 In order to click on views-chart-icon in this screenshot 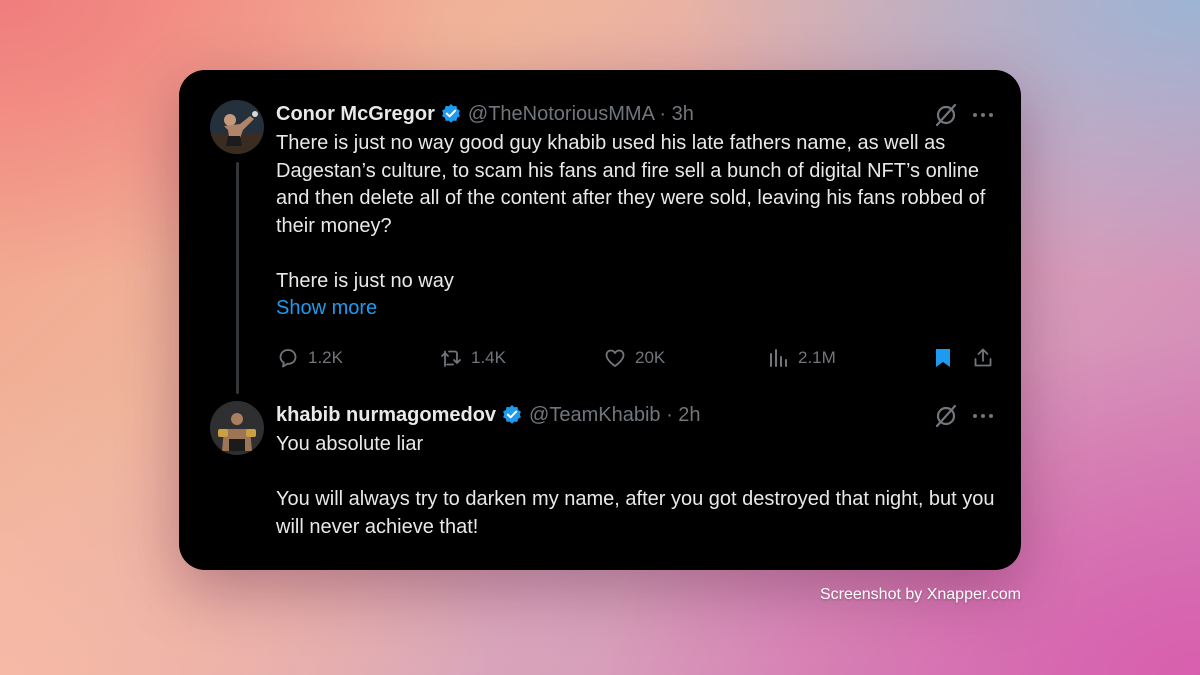, I will do `click(778, 358)`.